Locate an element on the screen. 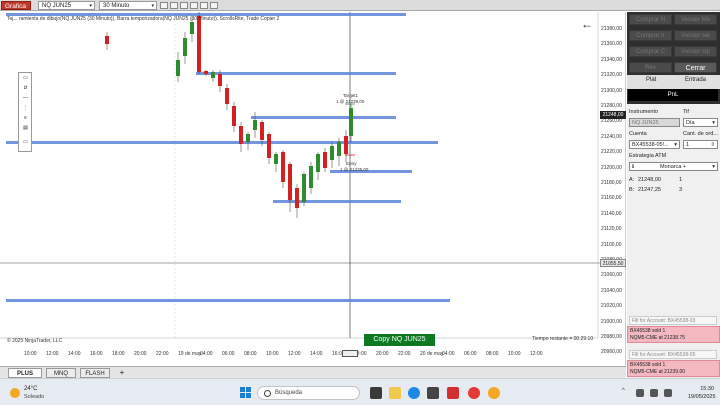 This screenshot has width=720, height=405. price-tick-label: 21300,00 is located at coordinates (611, 90).